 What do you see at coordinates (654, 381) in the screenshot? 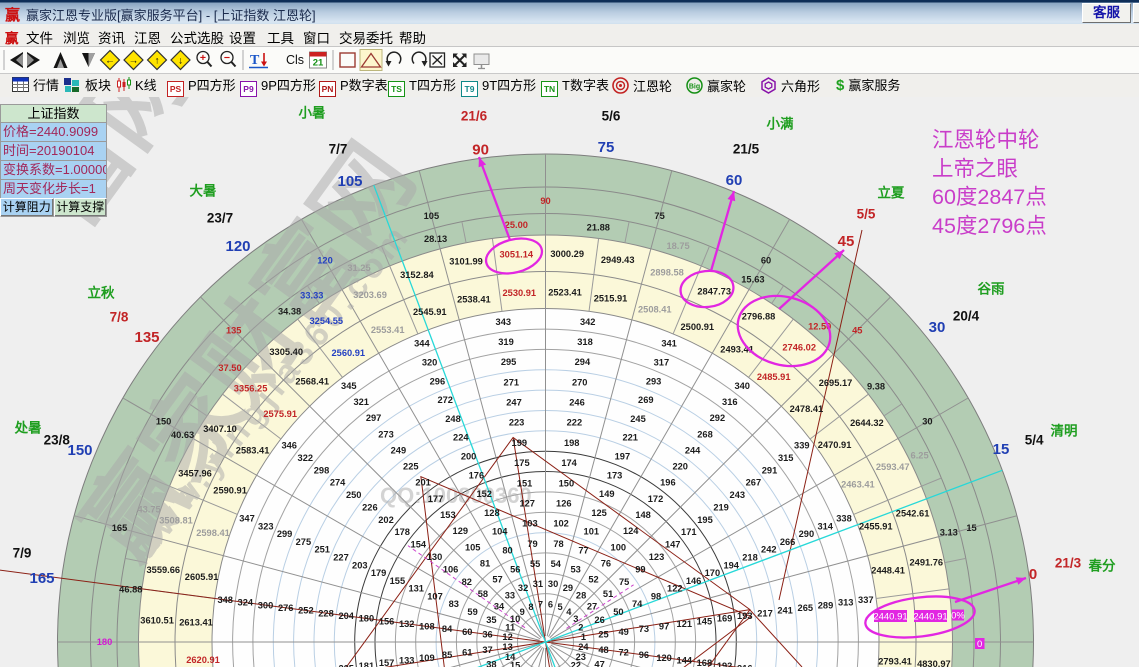
I see `svg-text: 293` at bounding box center [654, 381].